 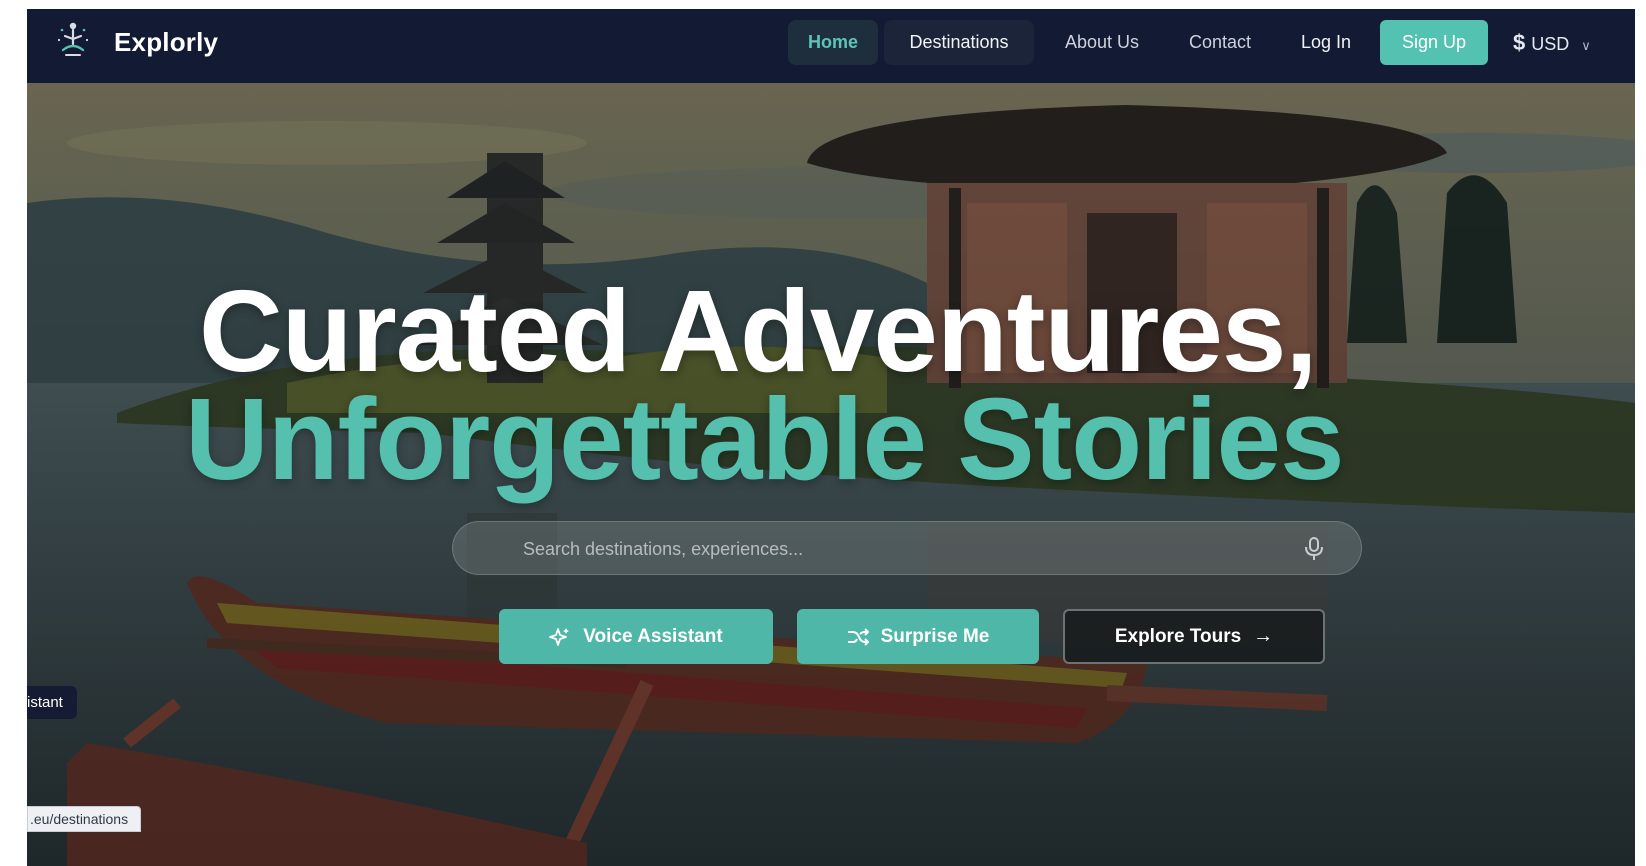 I want to click on surprise-me-label: Surprise Me, so click(x=935, y=636).